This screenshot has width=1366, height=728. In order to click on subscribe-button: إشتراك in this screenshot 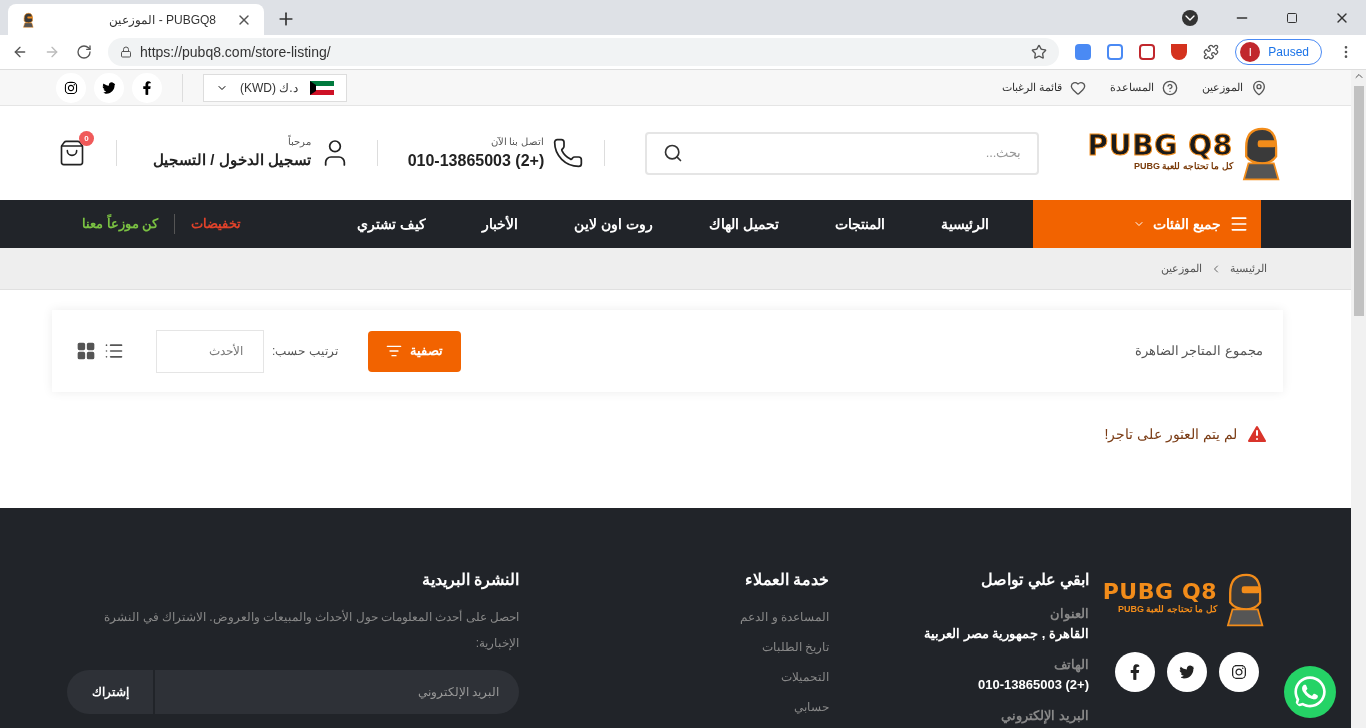, I will do `click(111, 692)`.